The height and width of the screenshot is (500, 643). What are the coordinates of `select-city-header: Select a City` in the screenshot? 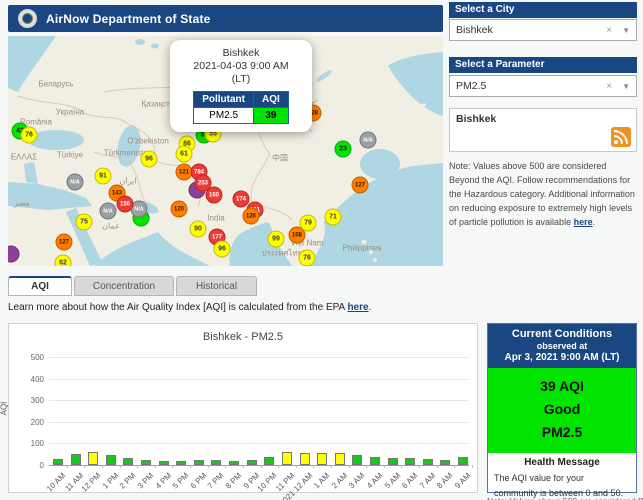 It's located at (543, 10).